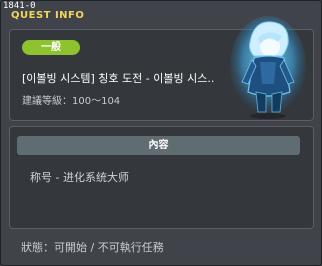 This screenshot has width=322, height=266. Describe the element at coordinates (48, 15) in the screenshot. I see `window-title: QUEST INFO` at that location.